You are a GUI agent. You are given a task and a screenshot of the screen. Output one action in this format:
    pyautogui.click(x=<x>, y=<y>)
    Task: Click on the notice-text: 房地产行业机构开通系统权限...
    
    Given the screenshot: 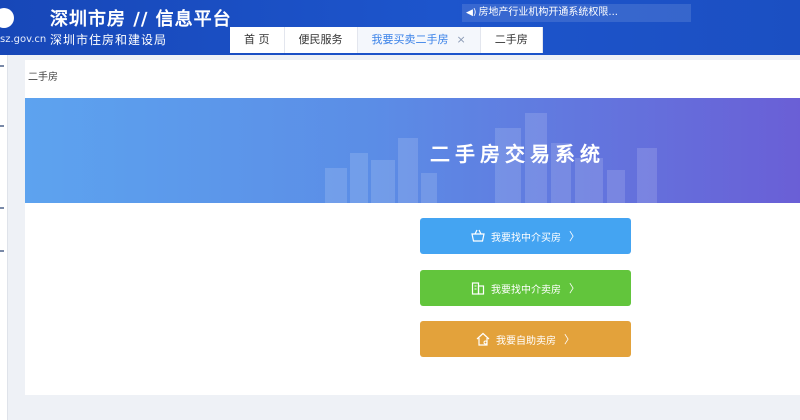 What is the action you would take?
    pyautogui.click(x=548, y=12)
    